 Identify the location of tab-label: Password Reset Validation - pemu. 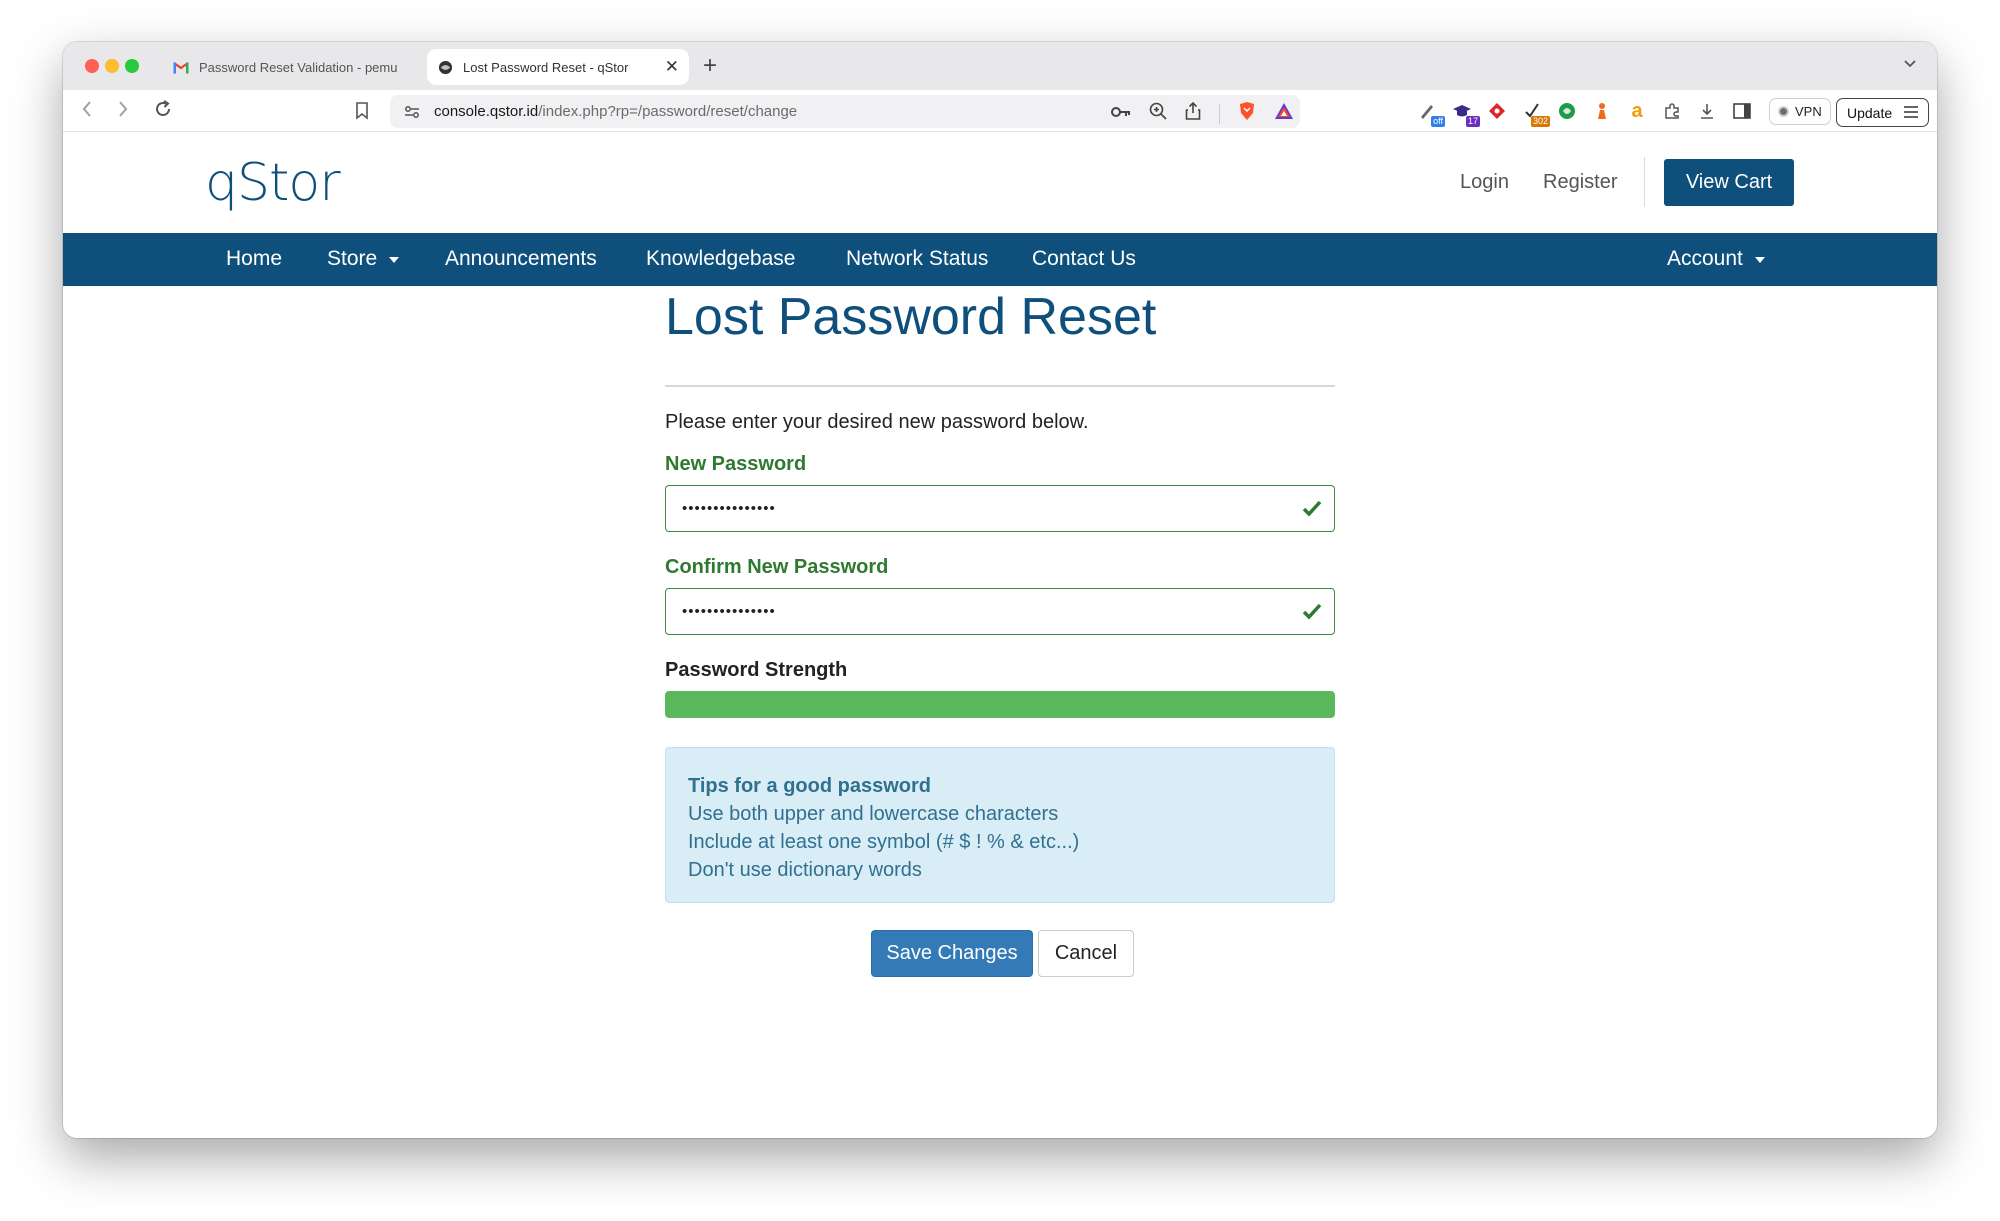
(298, 67).